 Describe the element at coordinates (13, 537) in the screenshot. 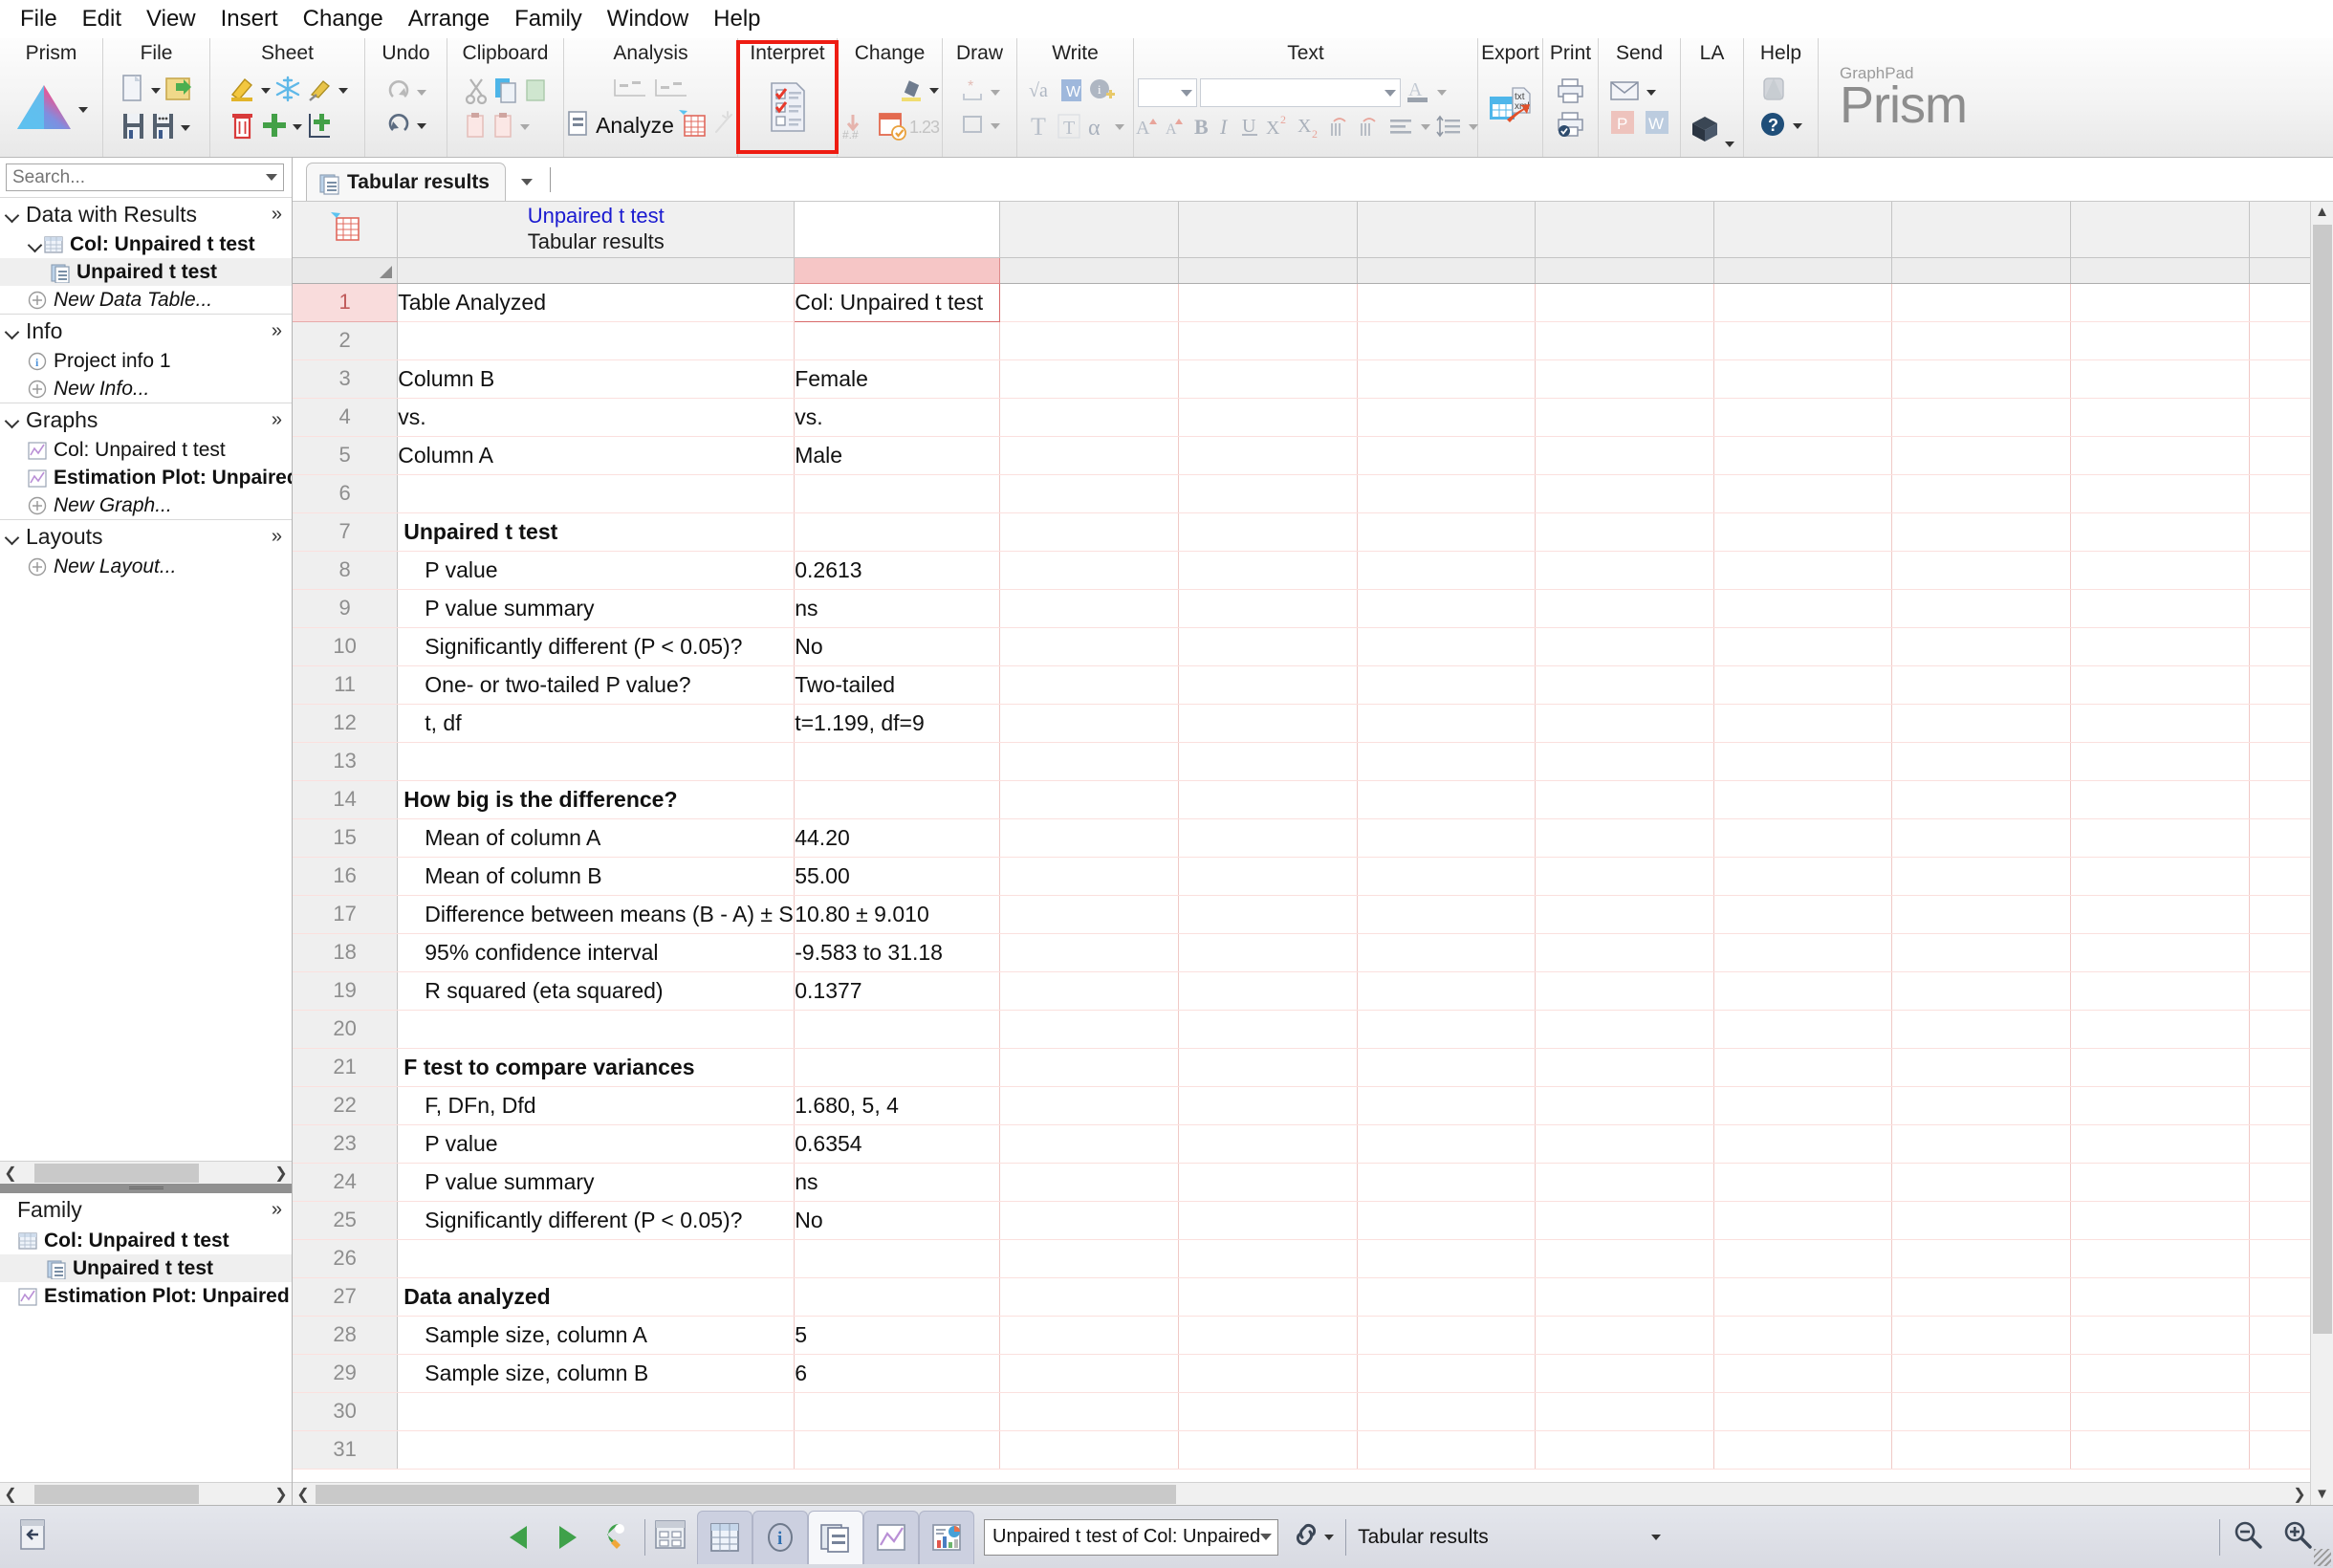

I see `chevron-down-icon` at that location.